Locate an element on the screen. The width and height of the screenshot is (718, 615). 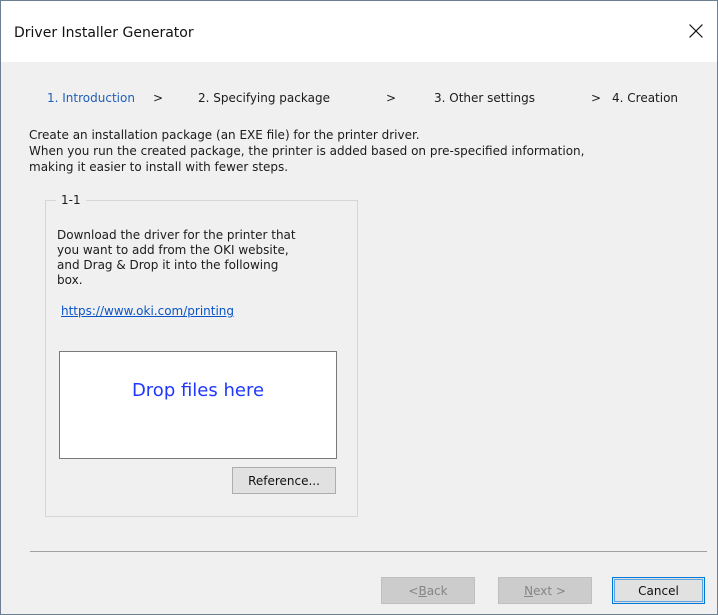
back-mnemonic: B is located at coordinates (422, 590).